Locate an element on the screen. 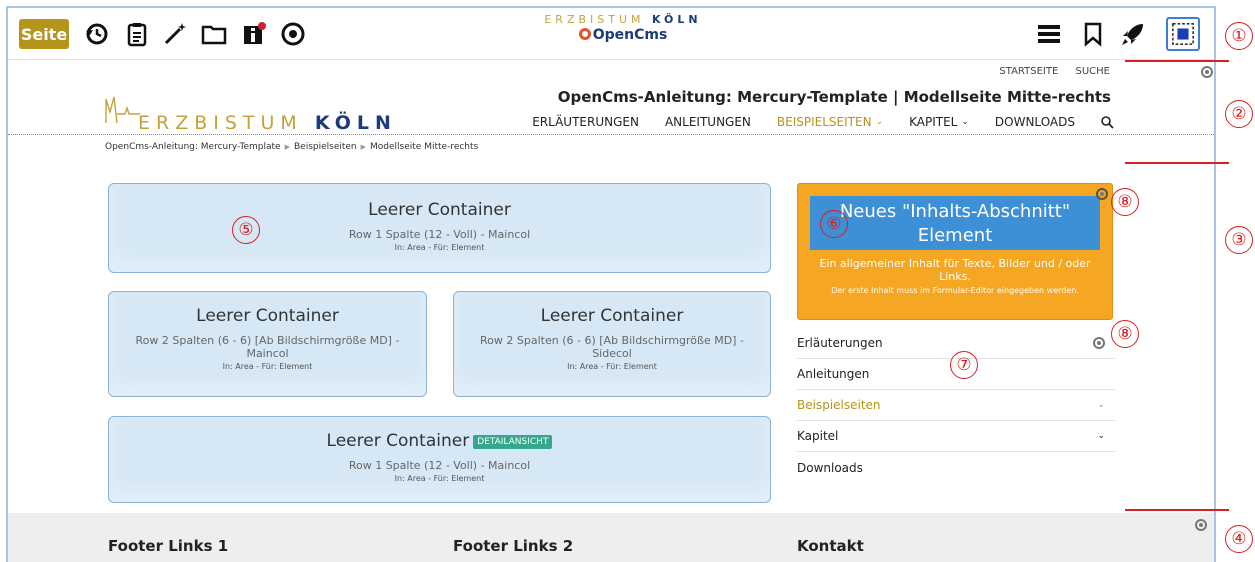 The width and height of the screenshot is (1255, 562). nav-item-anleitungen: ANLEITUNGEN is located at coordinates (708, 122).